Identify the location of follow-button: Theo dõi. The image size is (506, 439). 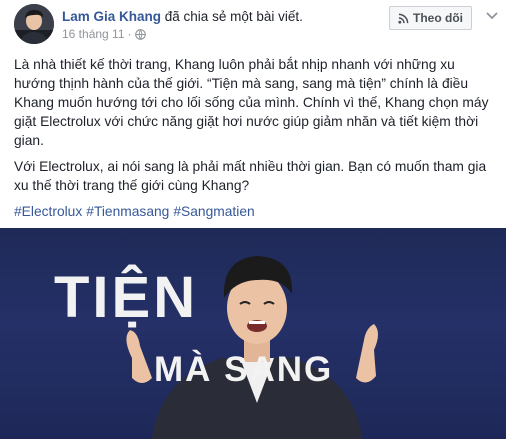
(430, 18).